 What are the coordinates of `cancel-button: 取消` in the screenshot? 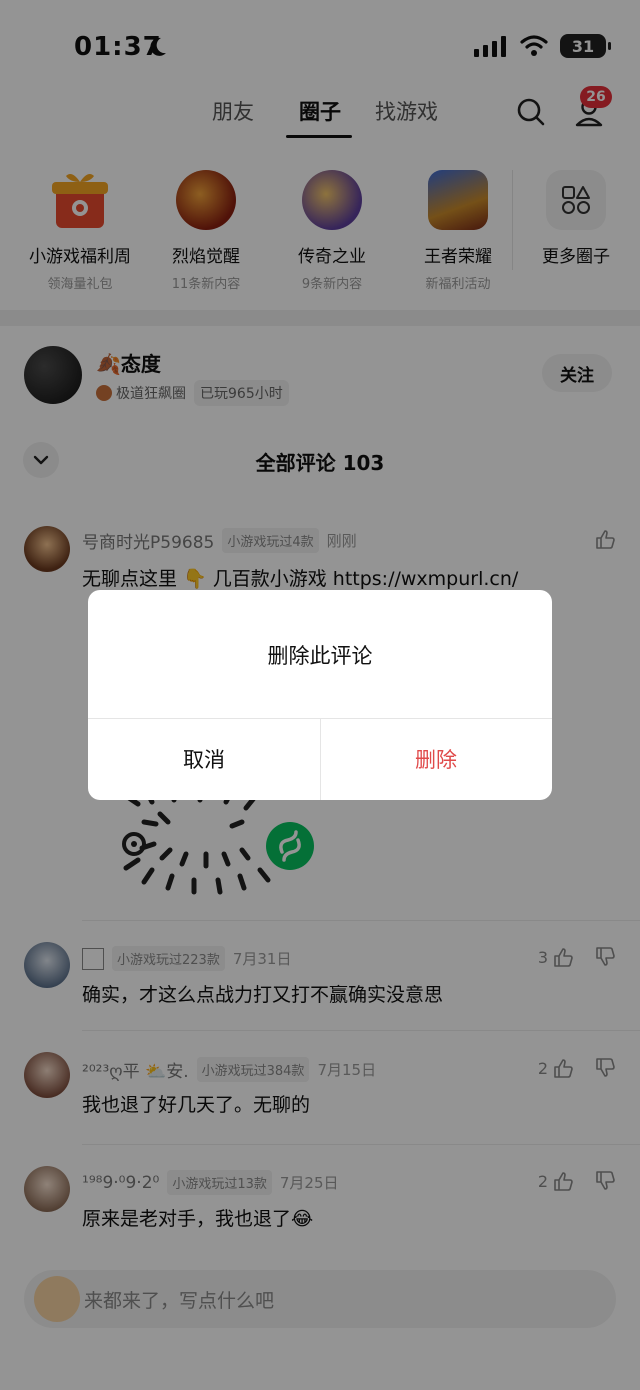 It's located at (204, 759).